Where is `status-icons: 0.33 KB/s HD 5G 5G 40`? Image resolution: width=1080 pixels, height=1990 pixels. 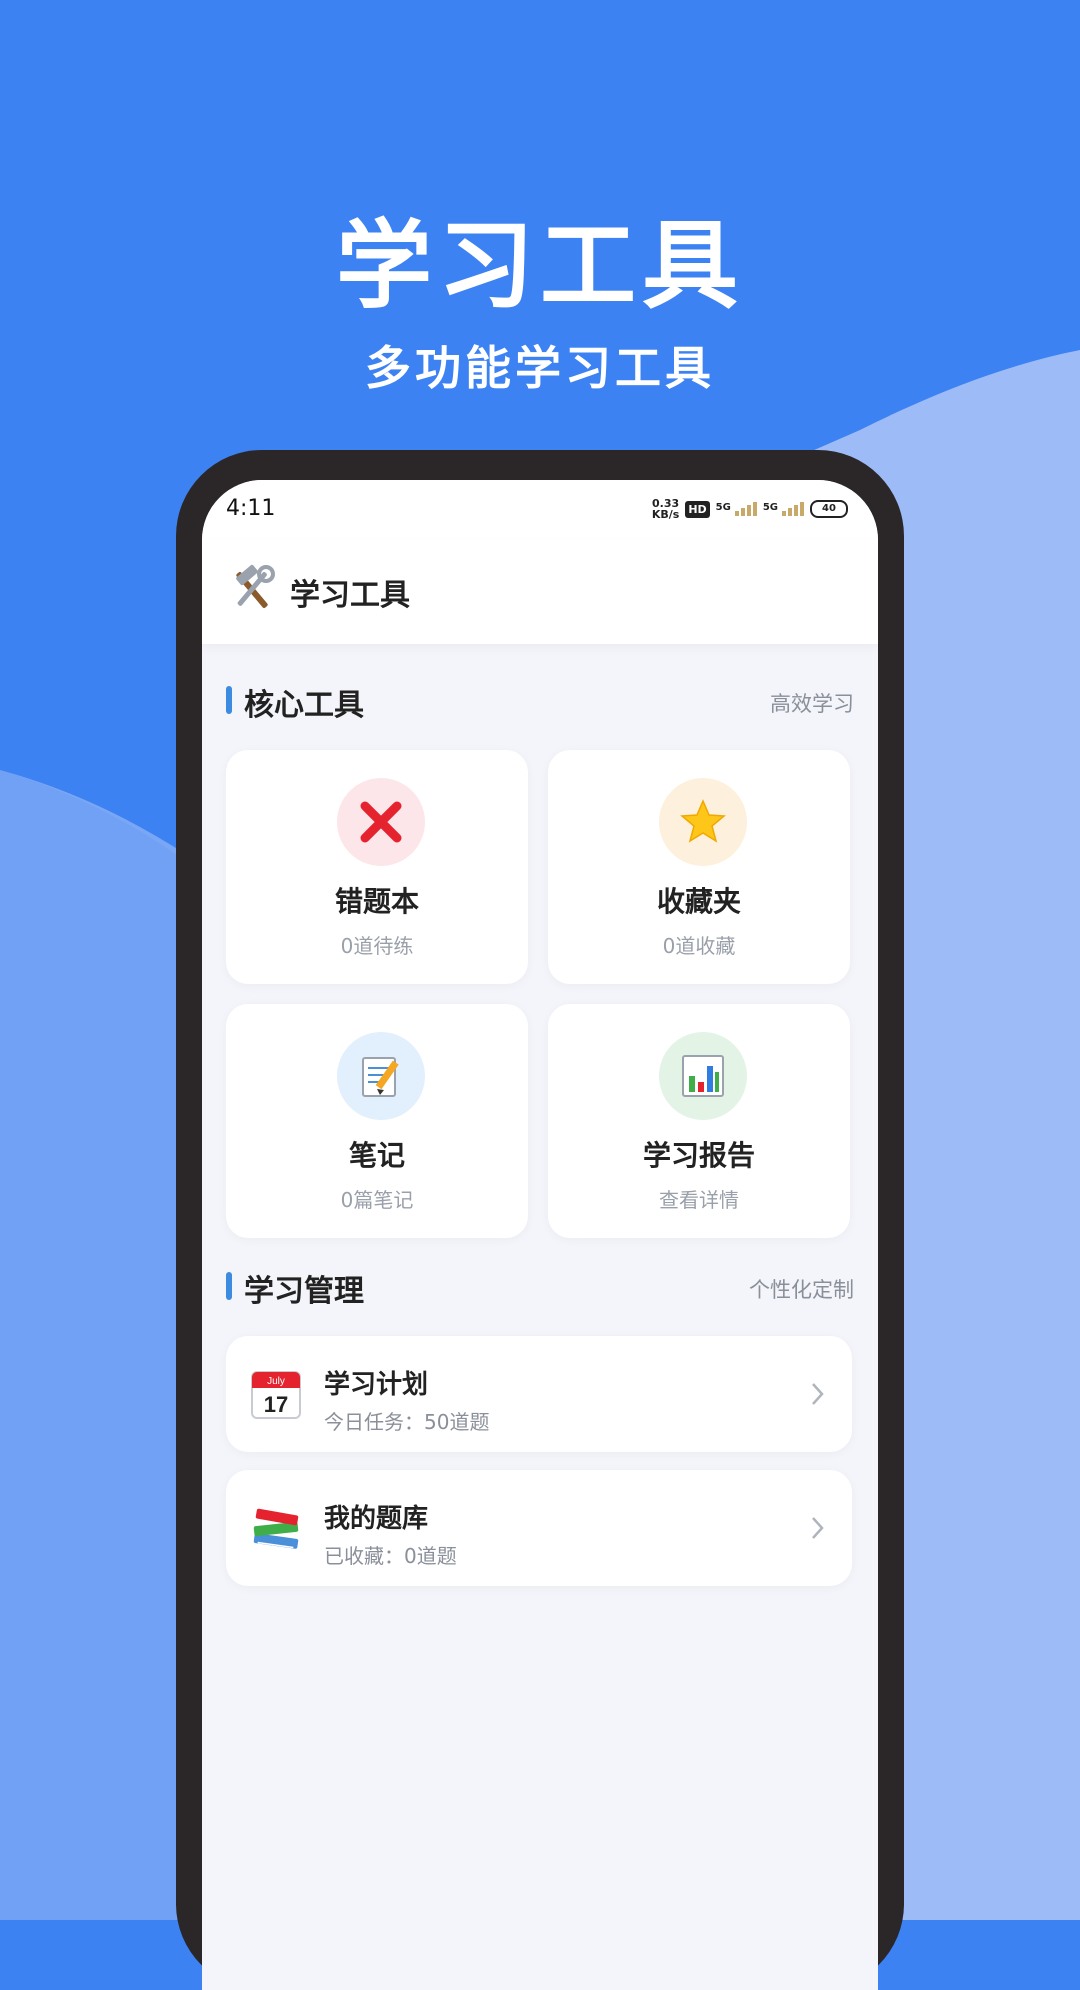 status-icons: 0.33 KB/s HD 5G 5G 40 is located at coordinates (750, 509).